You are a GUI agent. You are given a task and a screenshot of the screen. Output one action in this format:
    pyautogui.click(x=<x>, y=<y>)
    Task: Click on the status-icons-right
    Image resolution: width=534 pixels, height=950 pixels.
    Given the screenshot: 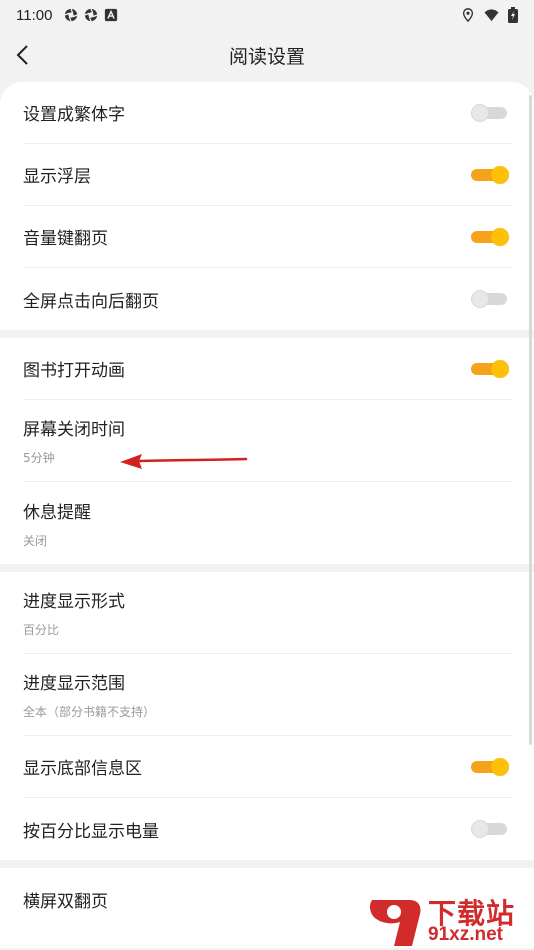 What is the action you would take?
    pyautogui.click(x=489, y=15)
    